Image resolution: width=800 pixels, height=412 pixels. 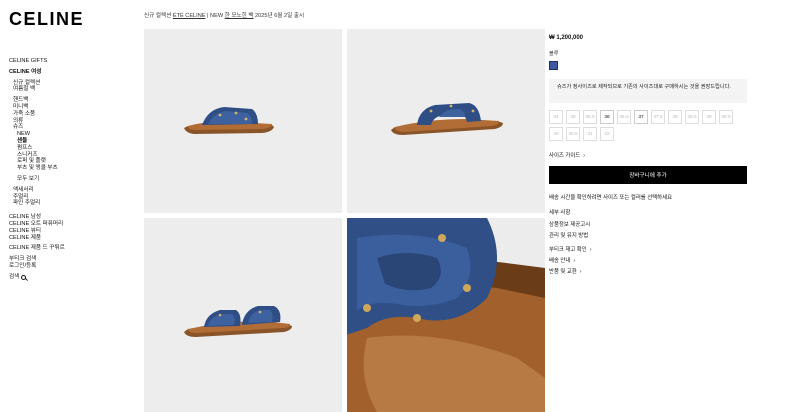 I want to click on search-icon, so click(x=24, y=277).